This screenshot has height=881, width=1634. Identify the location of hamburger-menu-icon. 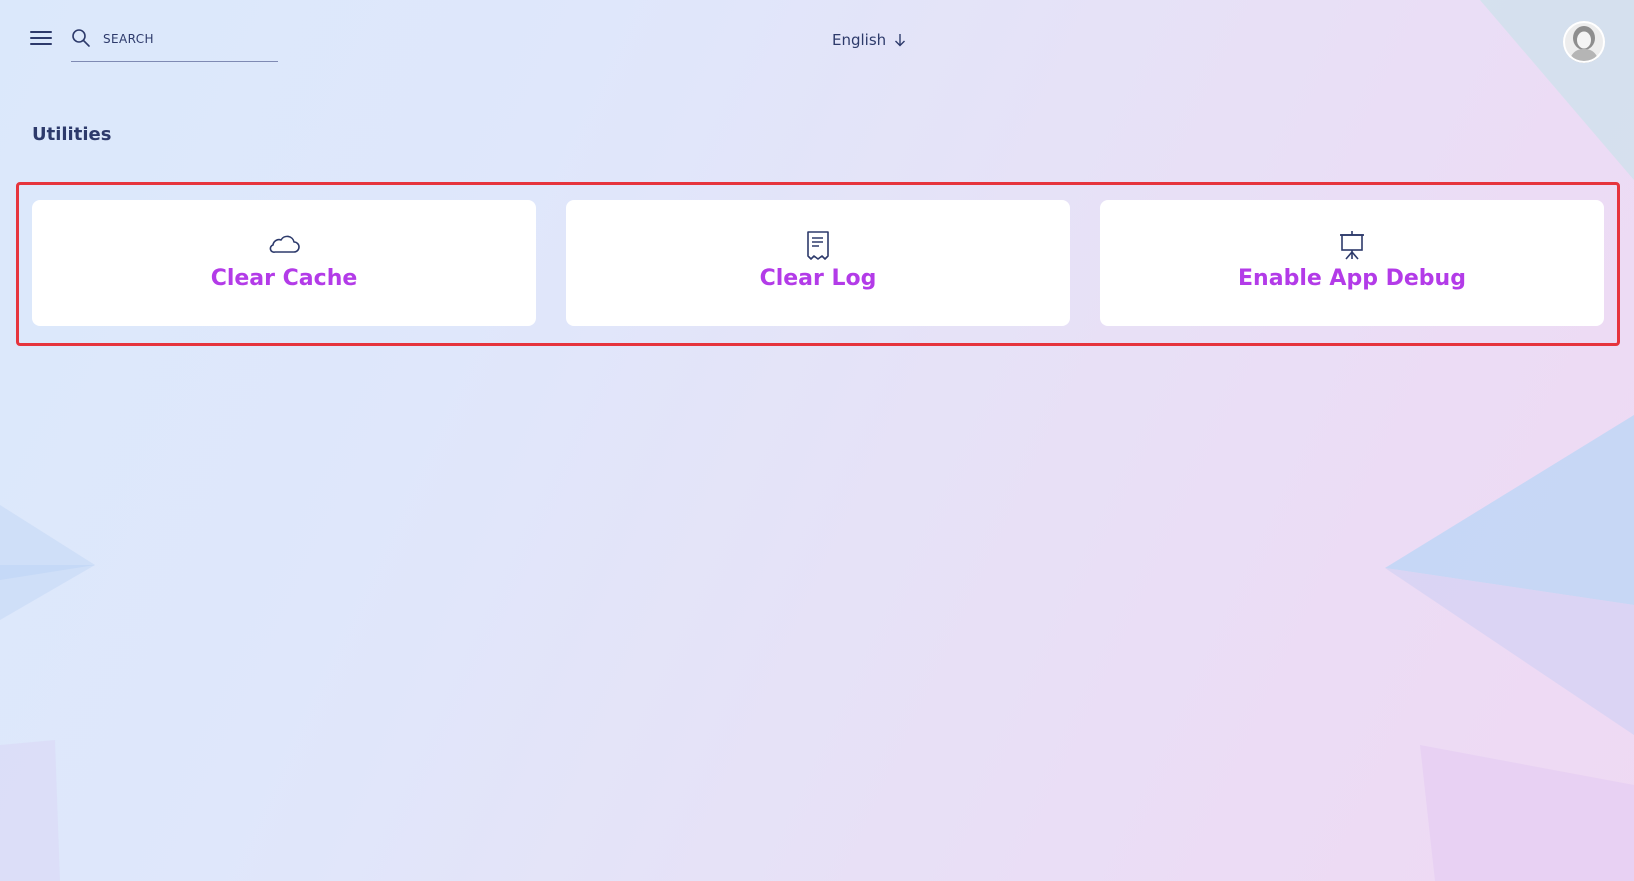
(41, 39).